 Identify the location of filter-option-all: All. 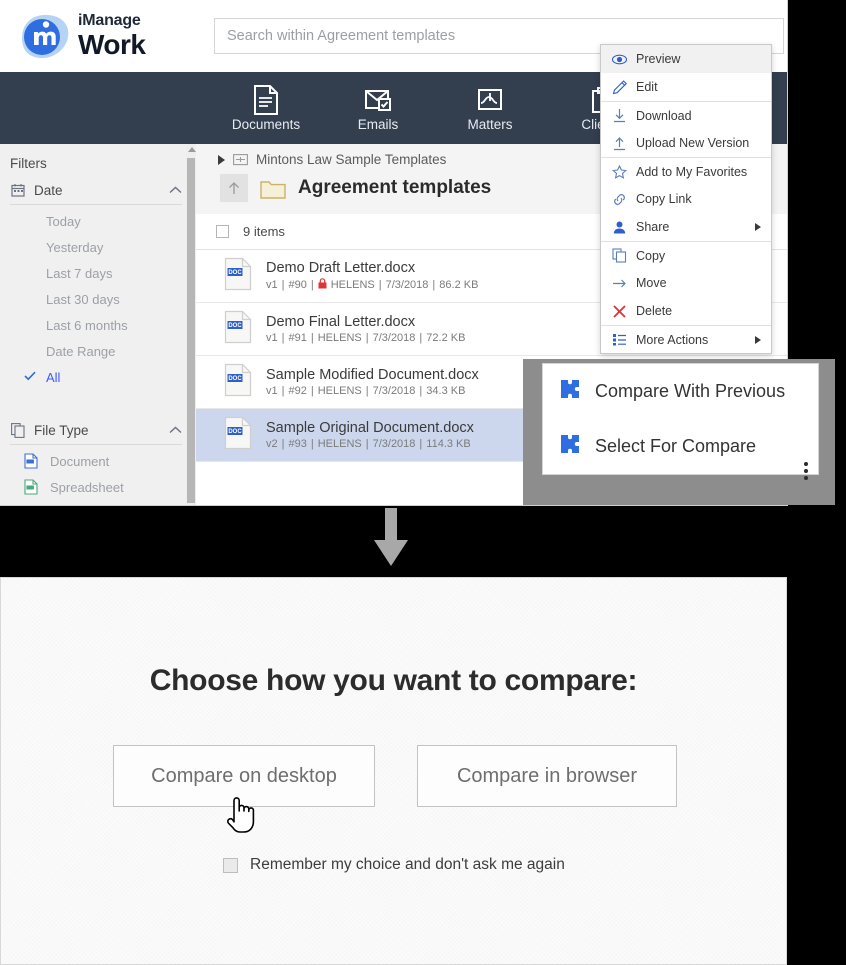
(98, 377).